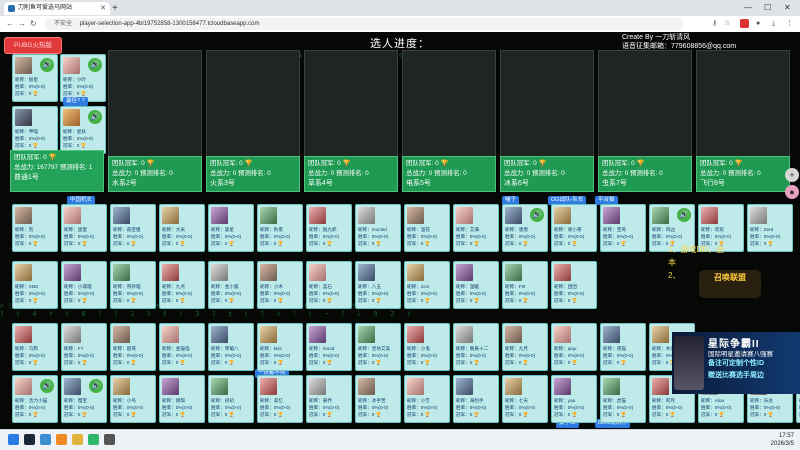 The width and height of the screenshot is (800, 450). I want to click on player-name: 昵称：星妖, so click(74, 131).